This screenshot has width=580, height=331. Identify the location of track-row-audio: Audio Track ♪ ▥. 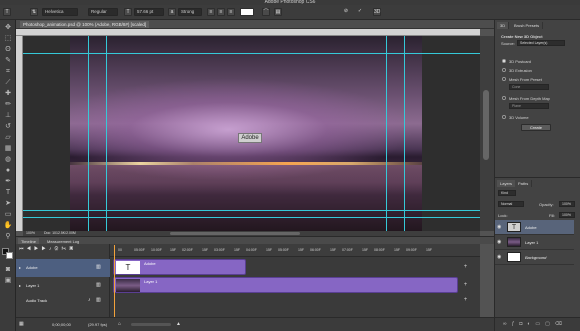
(63, 301).